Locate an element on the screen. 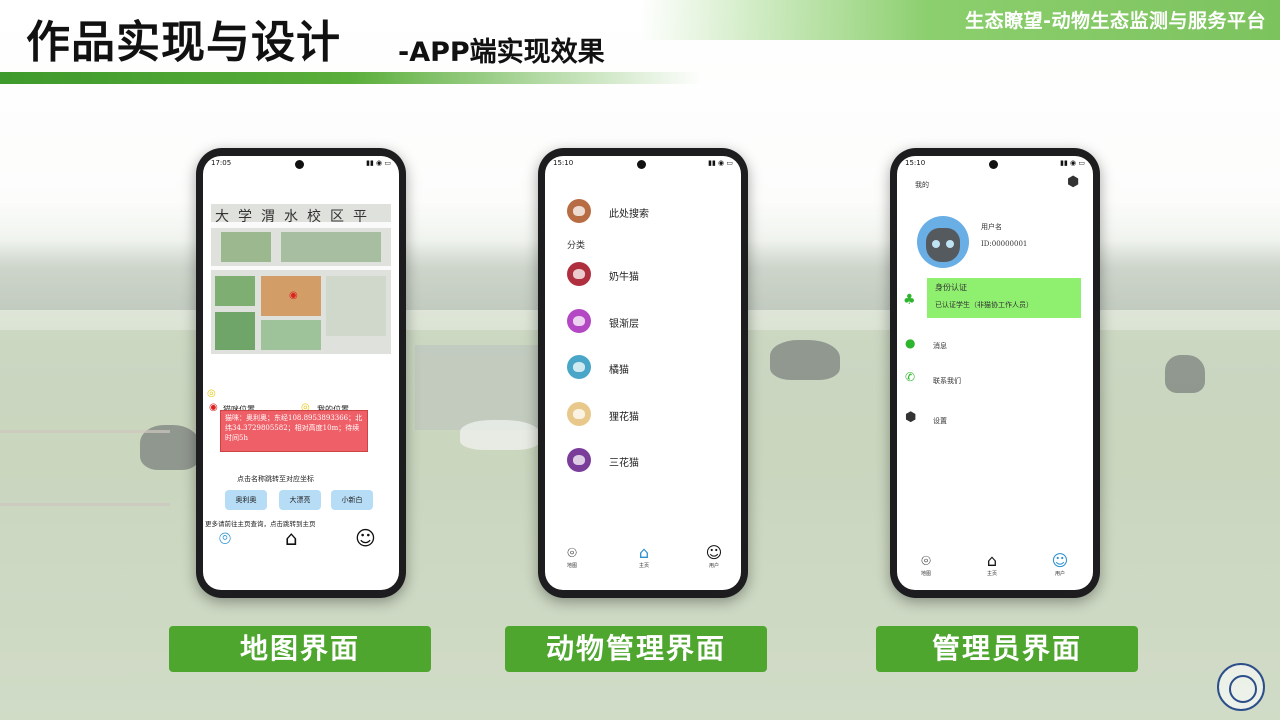 The image size is (1280, 720). user-avatar is located at coordinates (943, 242).